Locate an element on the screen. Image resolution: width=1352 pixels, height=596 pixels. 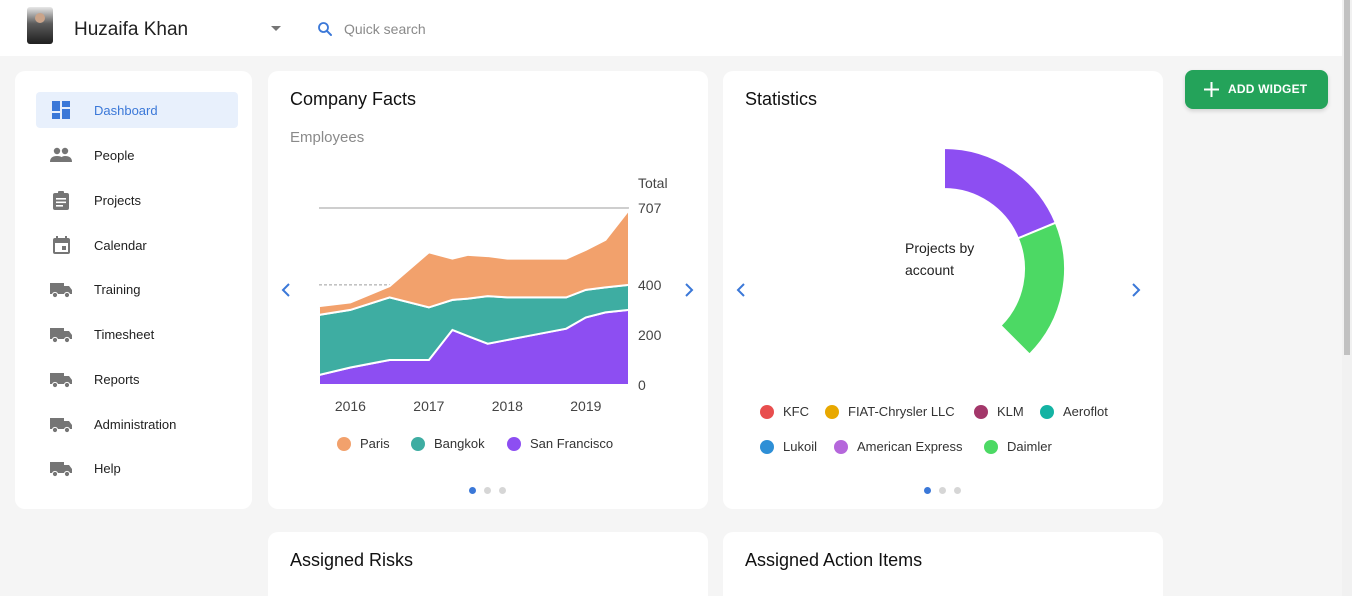
legend-item-american-express: American Express is located at coordinates (898, 446).